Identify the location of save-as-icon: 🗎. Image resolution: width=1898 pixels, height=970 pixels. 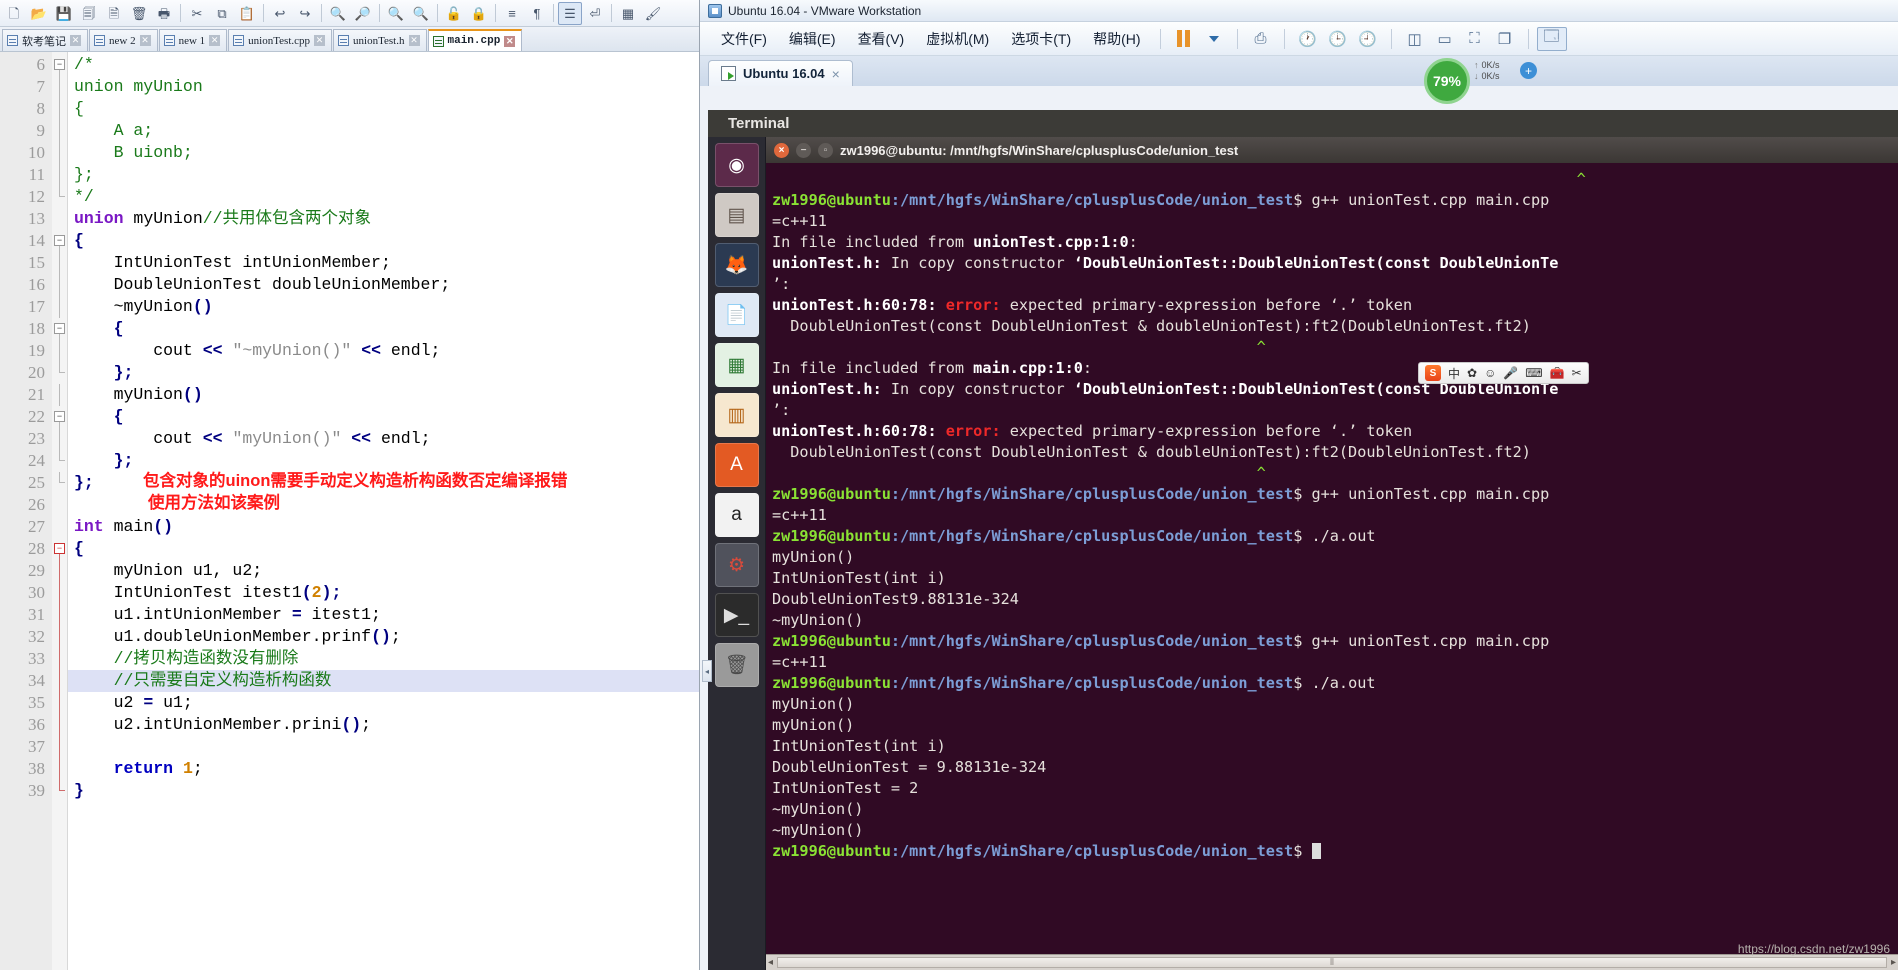
(114, 13).